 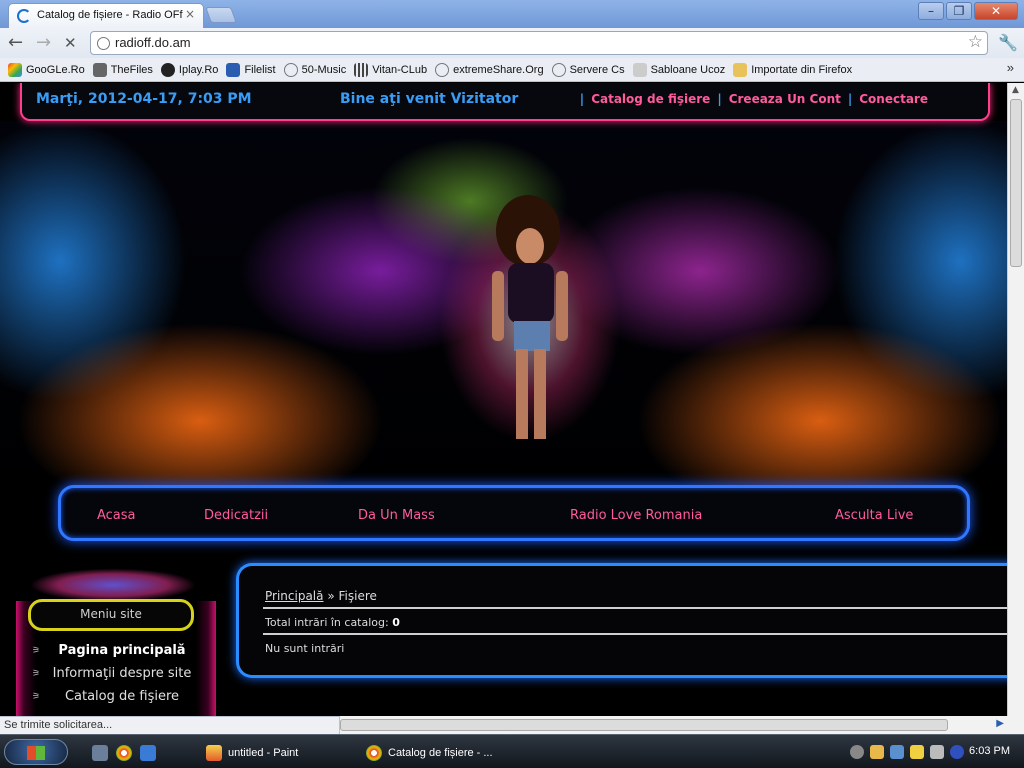 I want to click on vitan-icon, so click(x=361, y=69).